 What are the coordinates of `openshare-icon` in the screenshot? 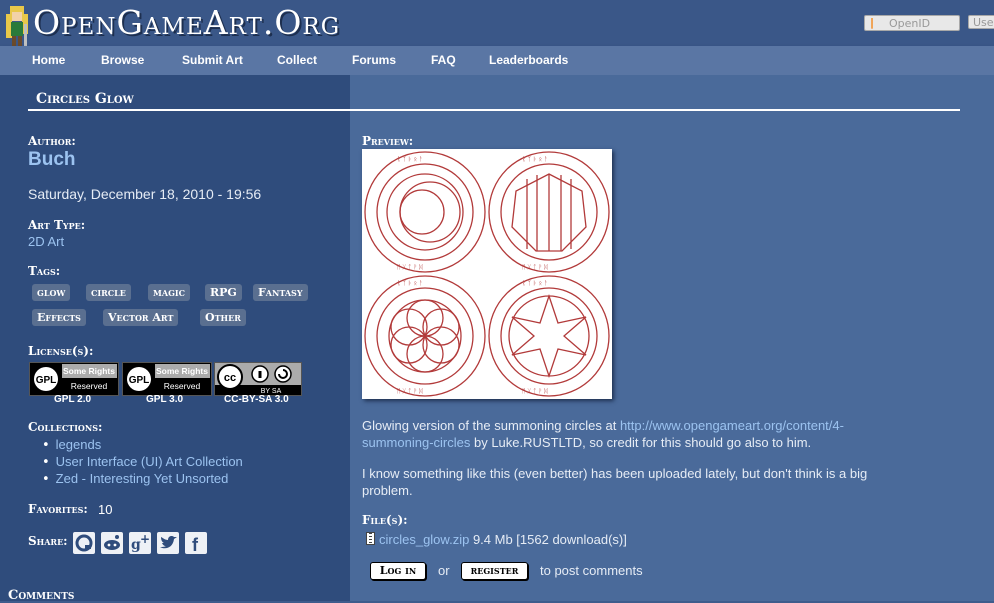 It's located at (84, 543).